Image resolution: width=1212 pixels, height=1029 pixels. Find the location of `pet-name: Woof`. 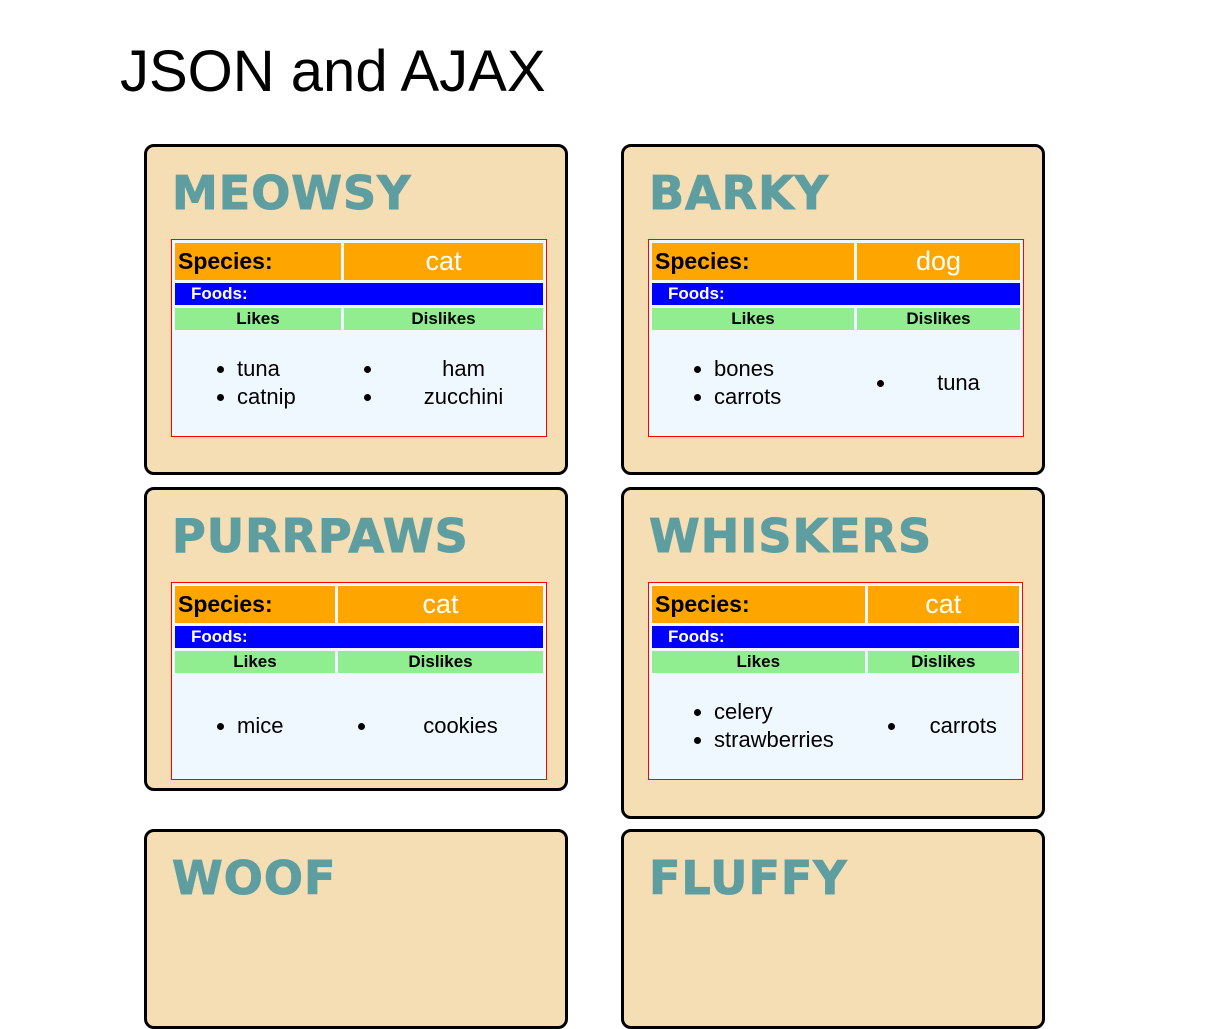

pet-name: Woof is located at coordinates (254, 878).